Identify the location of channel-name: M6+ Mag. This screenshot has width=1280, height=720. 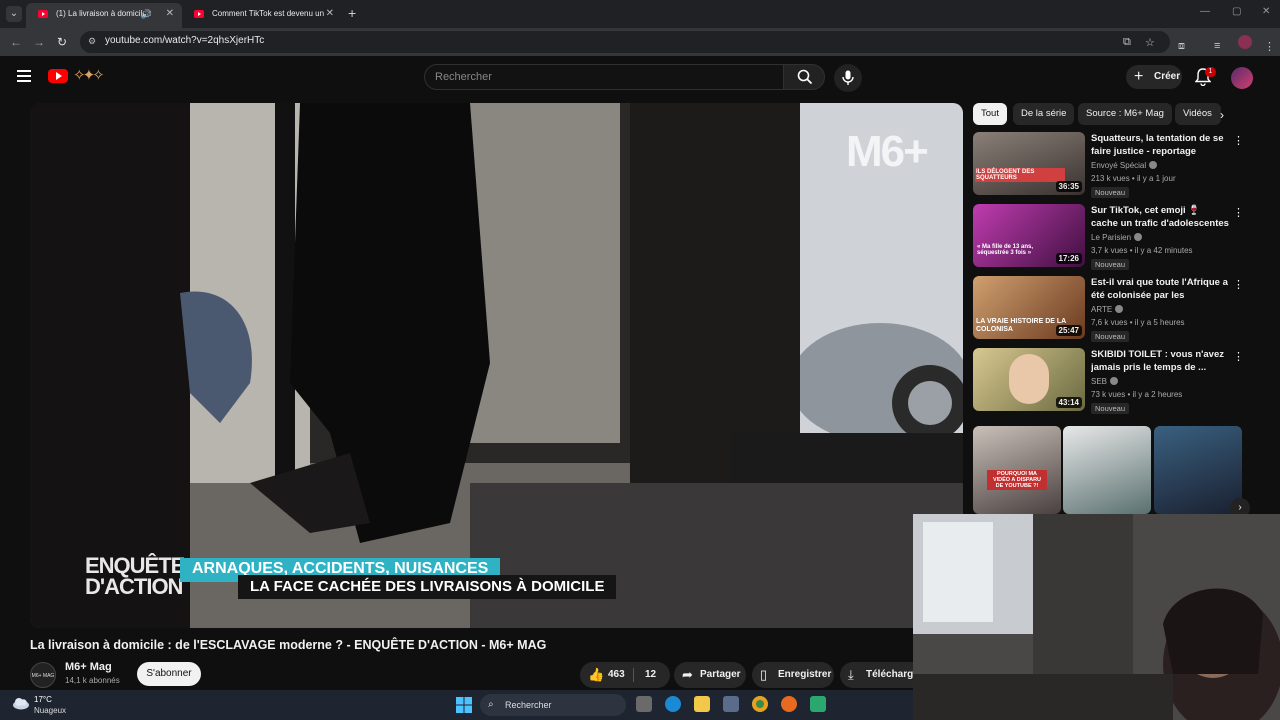
(88, 667).